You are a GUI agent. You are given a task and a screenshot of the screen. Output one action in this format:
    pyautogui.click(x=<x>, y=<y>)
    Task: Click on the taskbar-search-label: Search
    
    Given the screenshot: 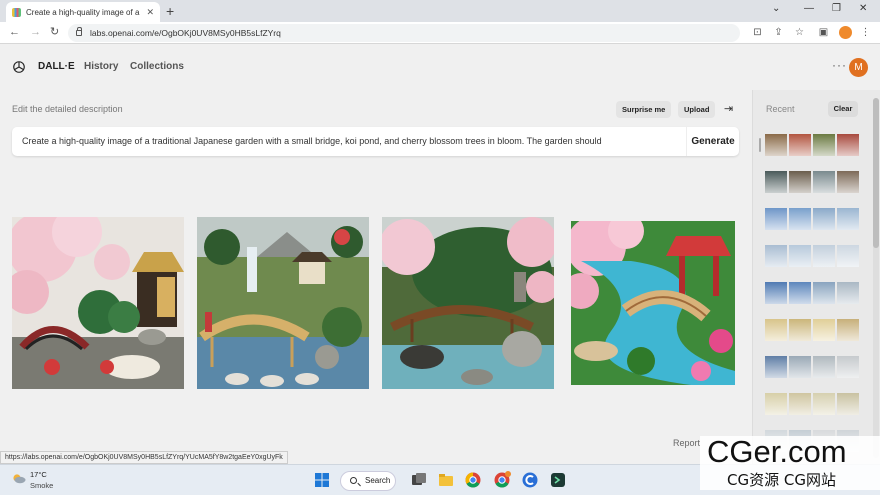 What is the action you would take?
    pyautogui.click(x=378, y=480)
    